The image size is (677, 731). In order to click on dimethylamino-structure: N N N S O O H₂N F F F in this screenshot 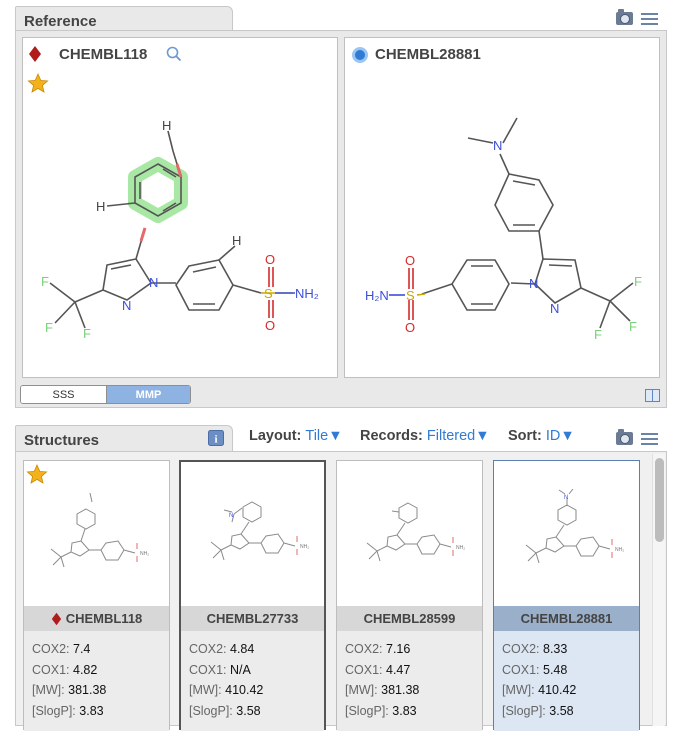, I will do `click(503, 229)`.